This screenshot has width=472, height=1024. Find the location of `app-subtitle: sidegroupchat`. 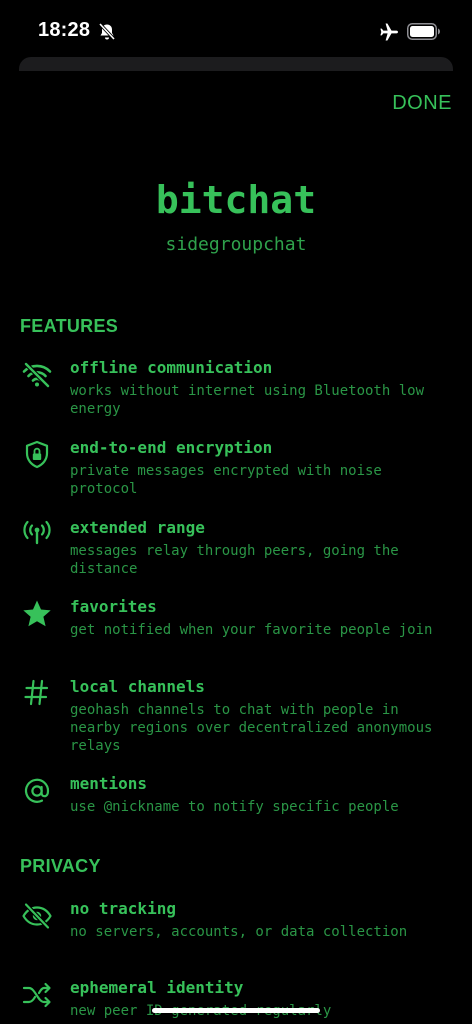

app-subtitle: sidegroupchat is located at coordinates (236, 244).